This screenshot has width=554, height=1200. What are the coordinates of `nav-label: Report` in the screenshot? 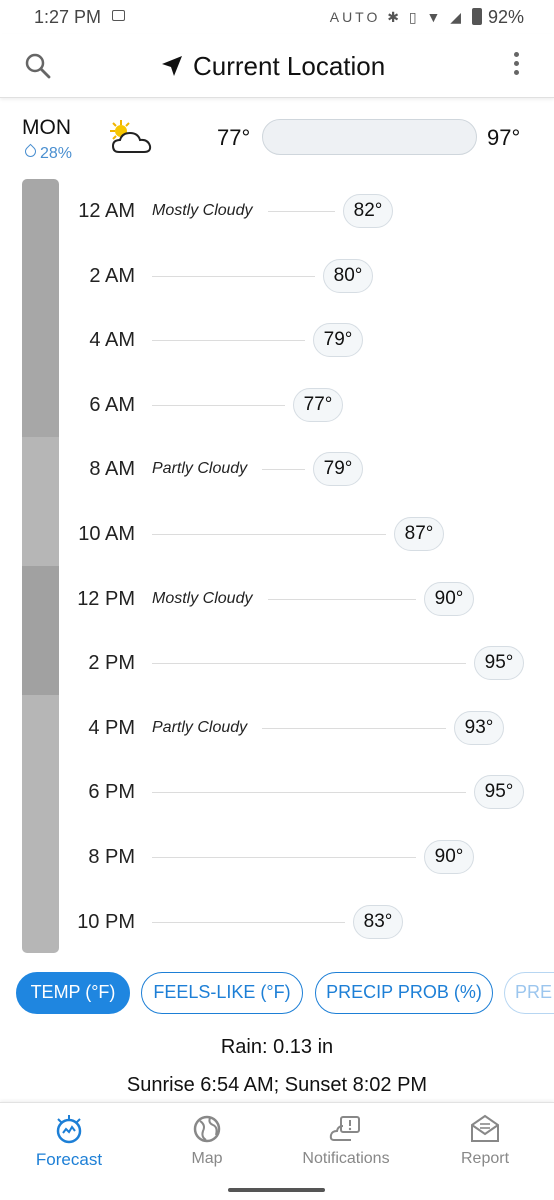 It's located at (485, 1158).